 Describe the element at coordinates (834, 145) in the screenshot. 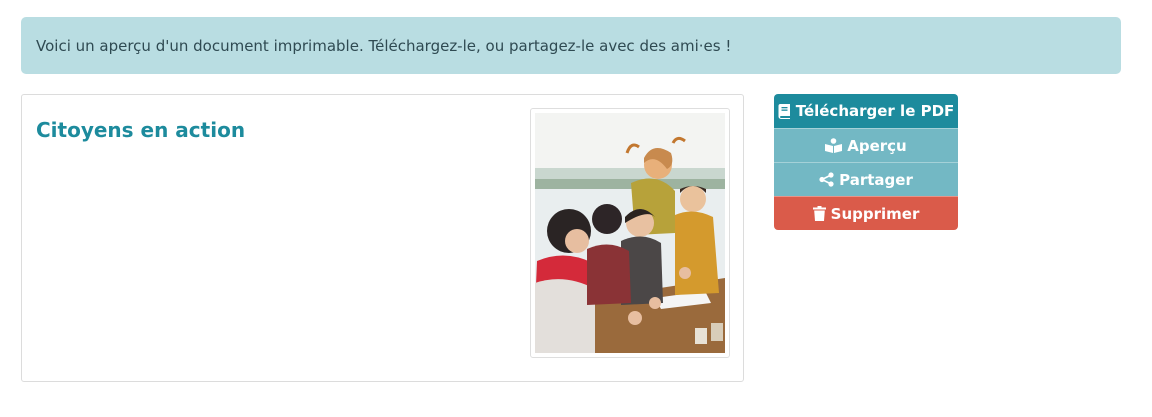

I see `reader-icon` at that location.